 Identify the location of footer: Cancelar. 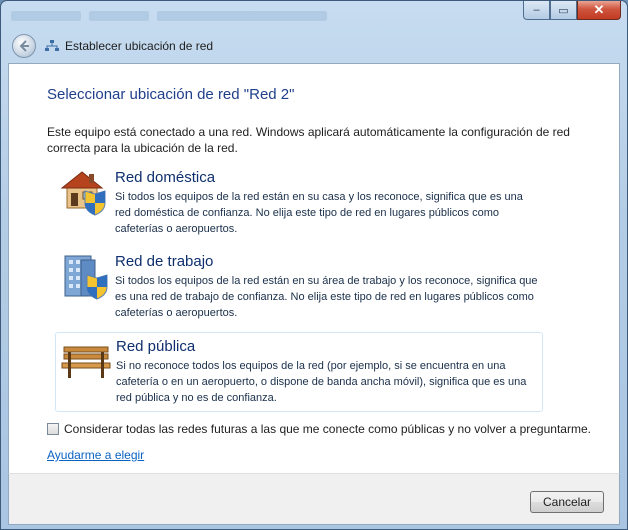
(314, 499).